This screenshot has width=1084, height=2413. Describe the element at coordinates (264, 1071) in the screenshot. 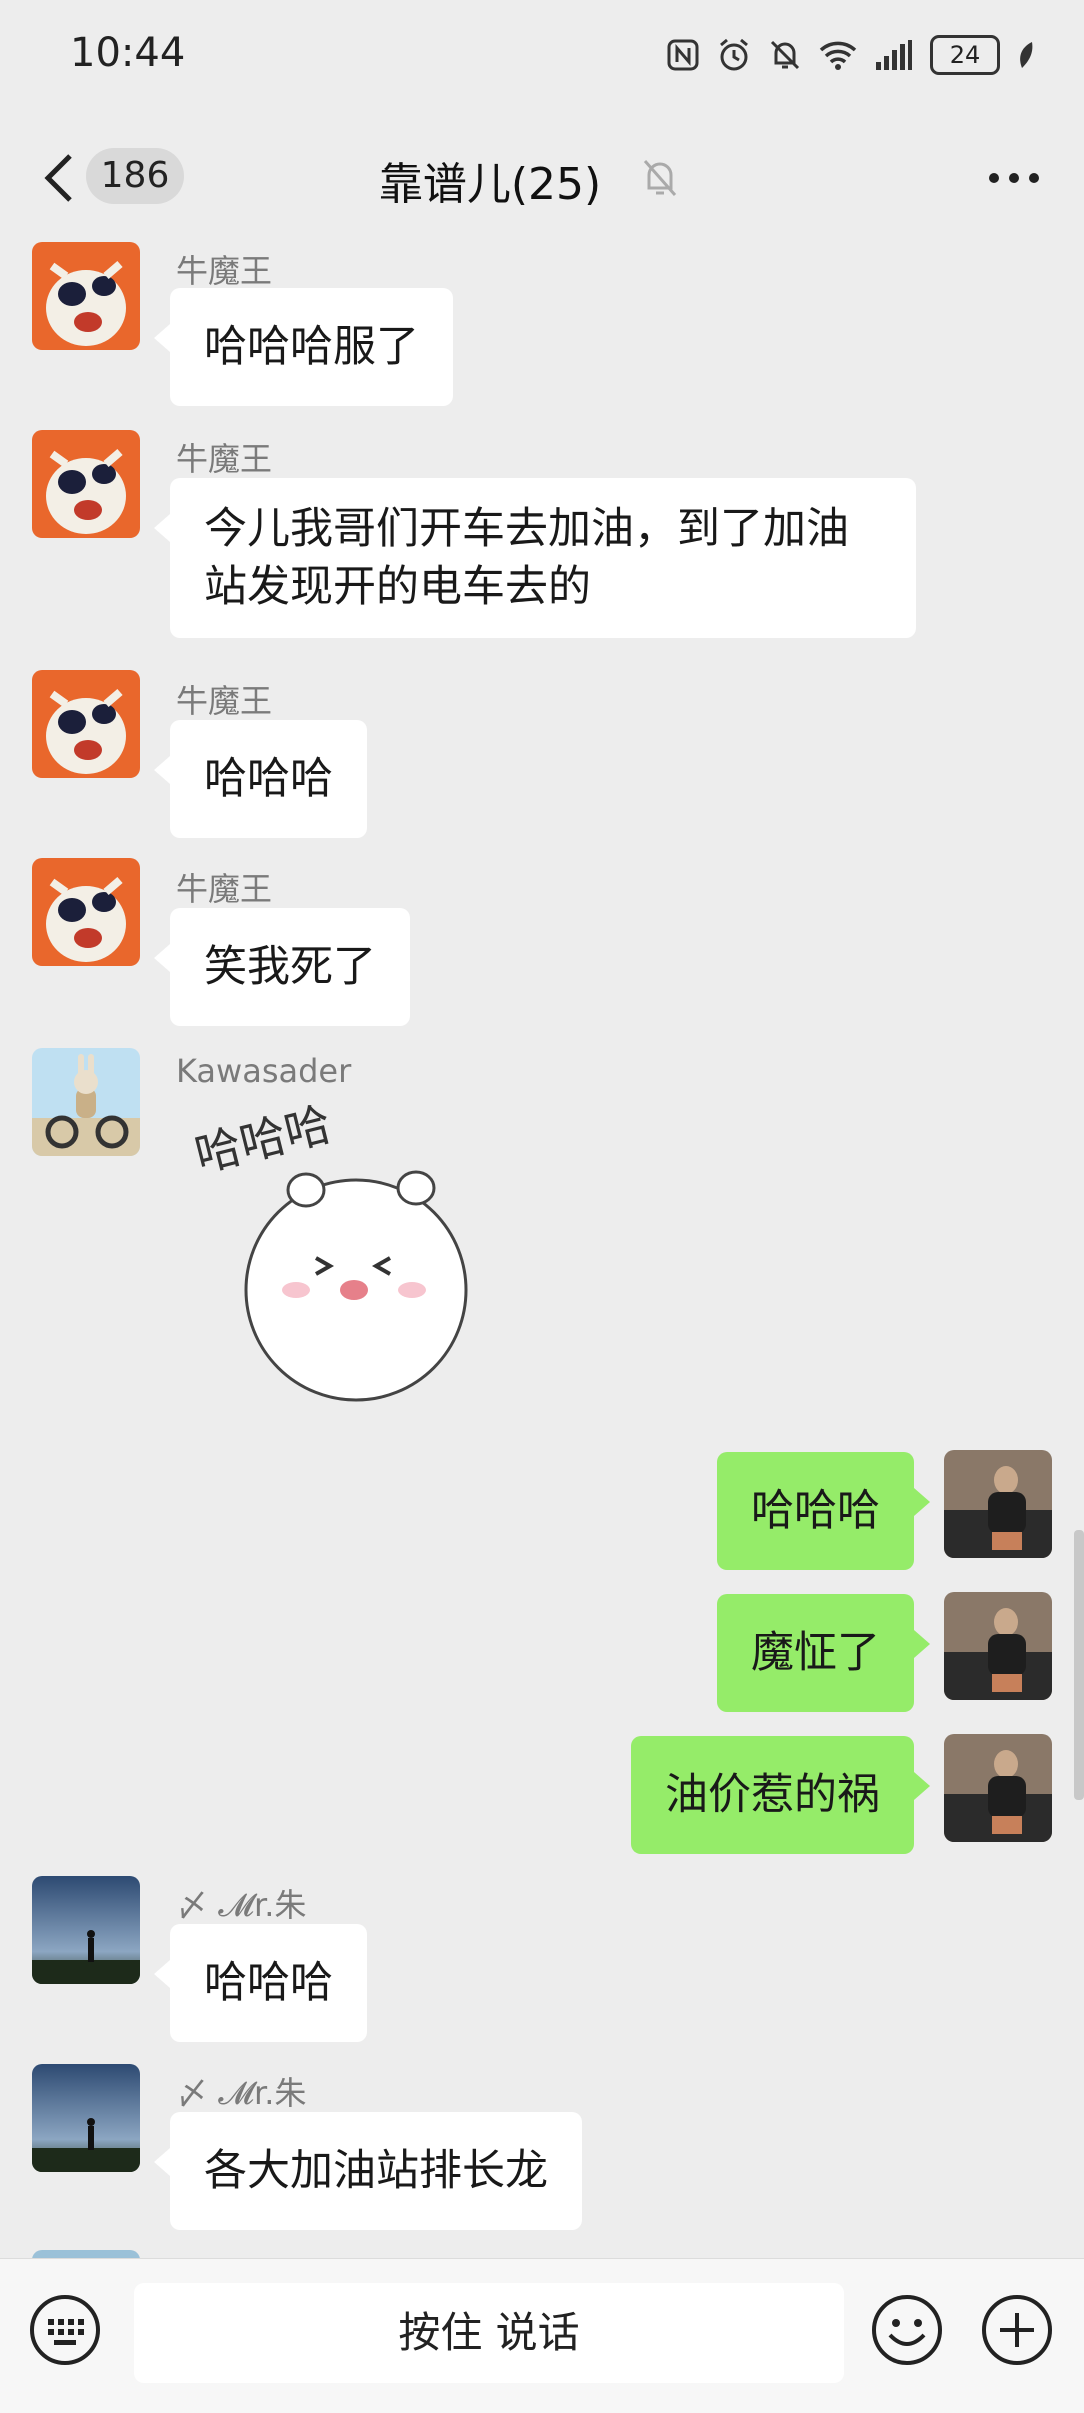

I see `sender-name: Kawasader` at that location.